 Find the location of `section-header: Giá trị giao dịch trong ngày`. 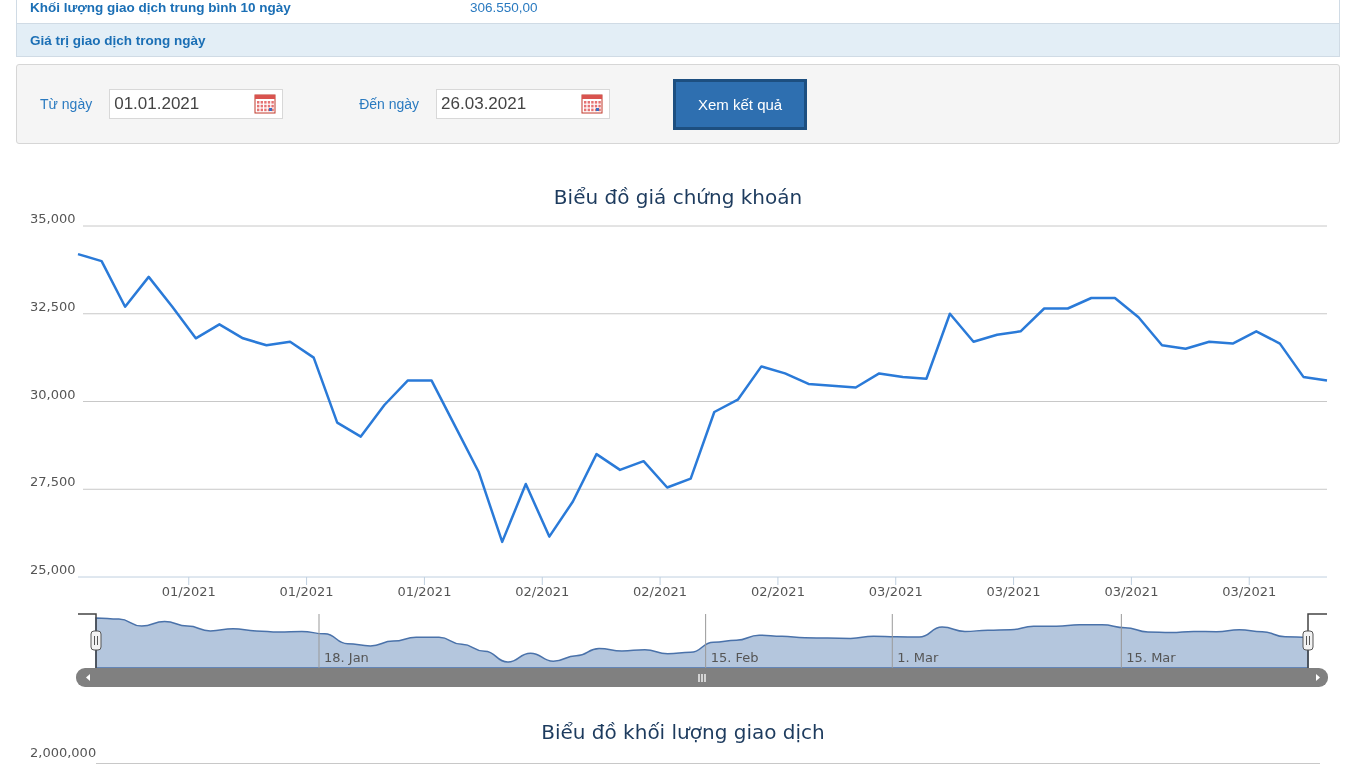

section-header: Giá trị giao dịch trong ngày is located at coordinates (678, 40).